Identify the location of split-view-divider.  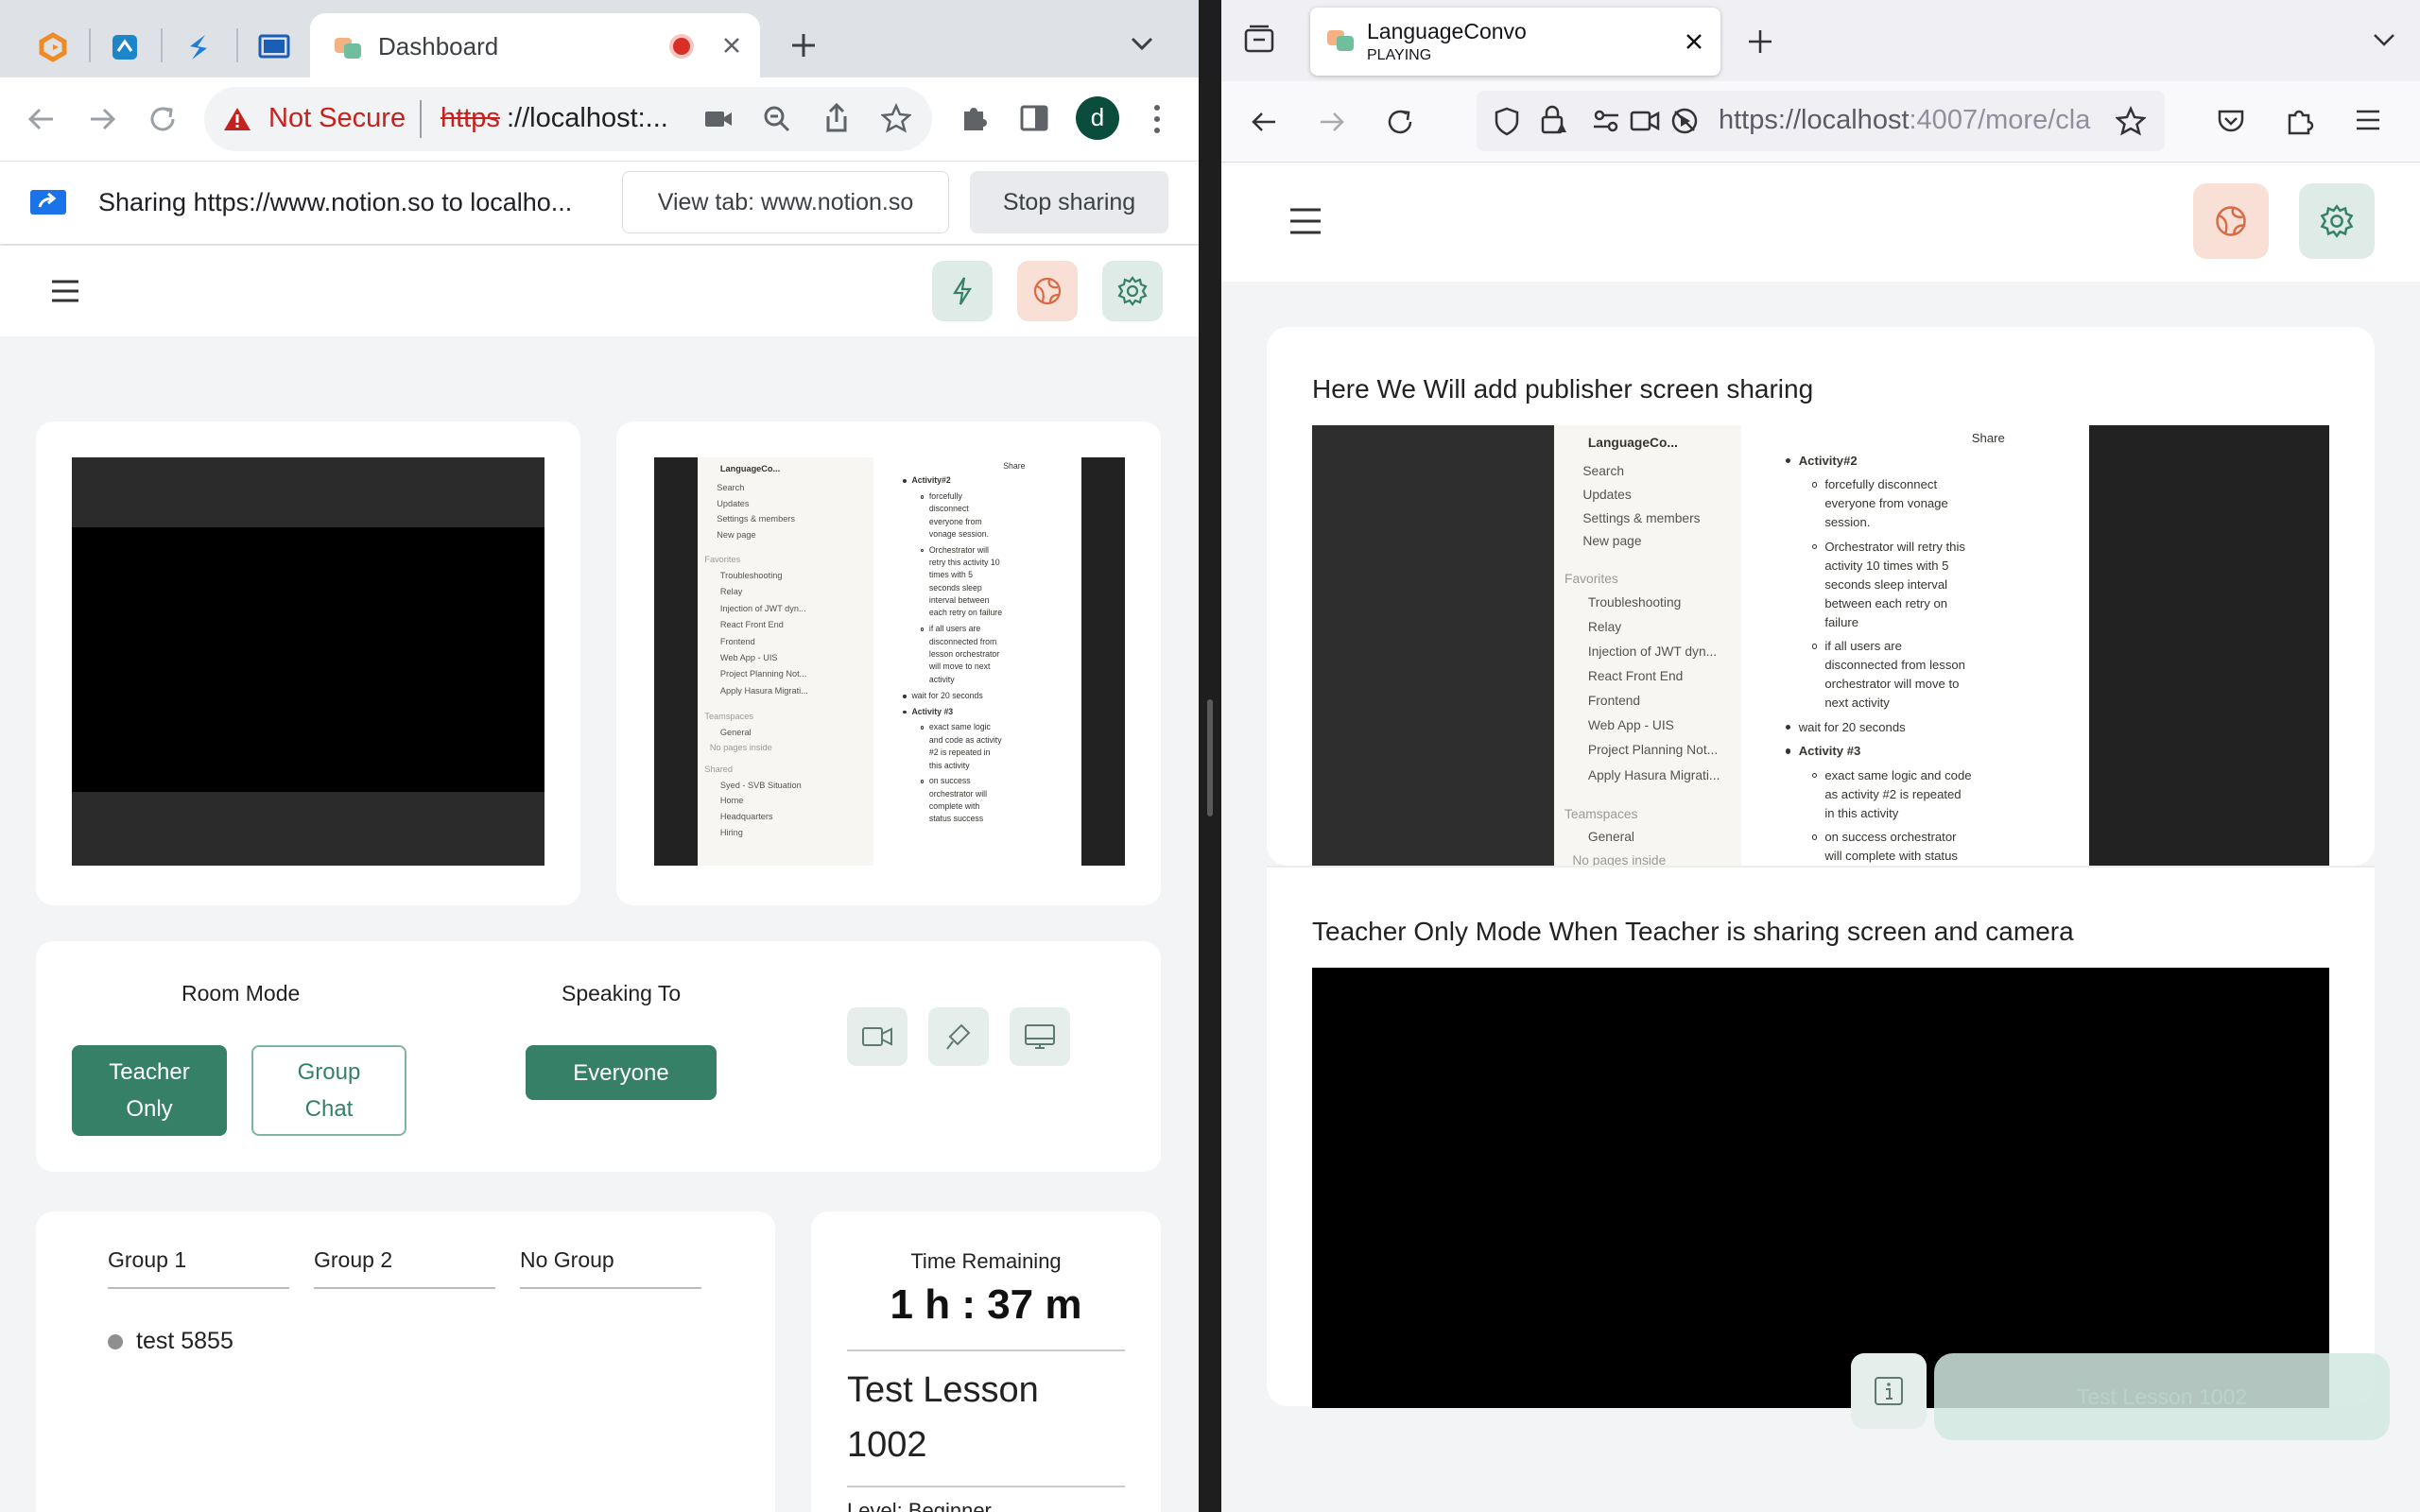
(1210, 756).